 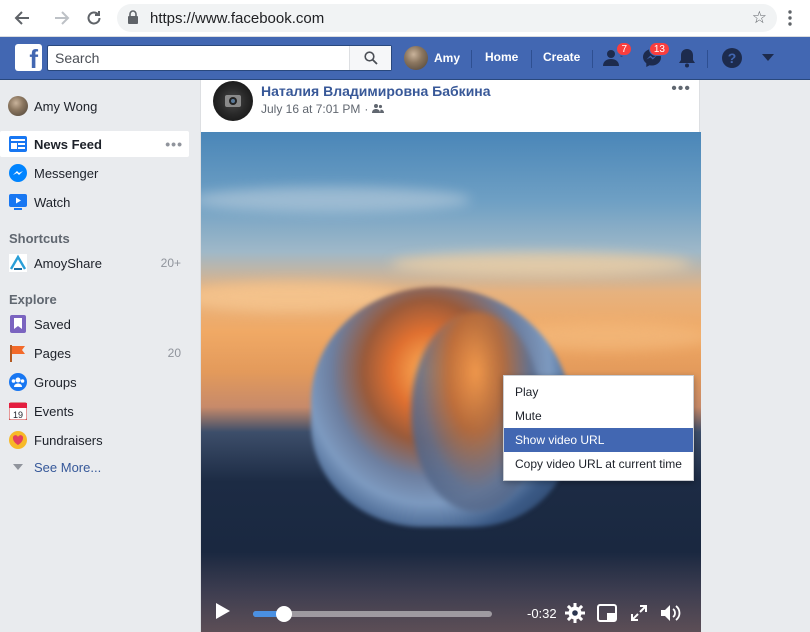 What do you see at coordinates (94, 18) in the screenshot?
I see `reload-icon` at bounding box center [94, 18].